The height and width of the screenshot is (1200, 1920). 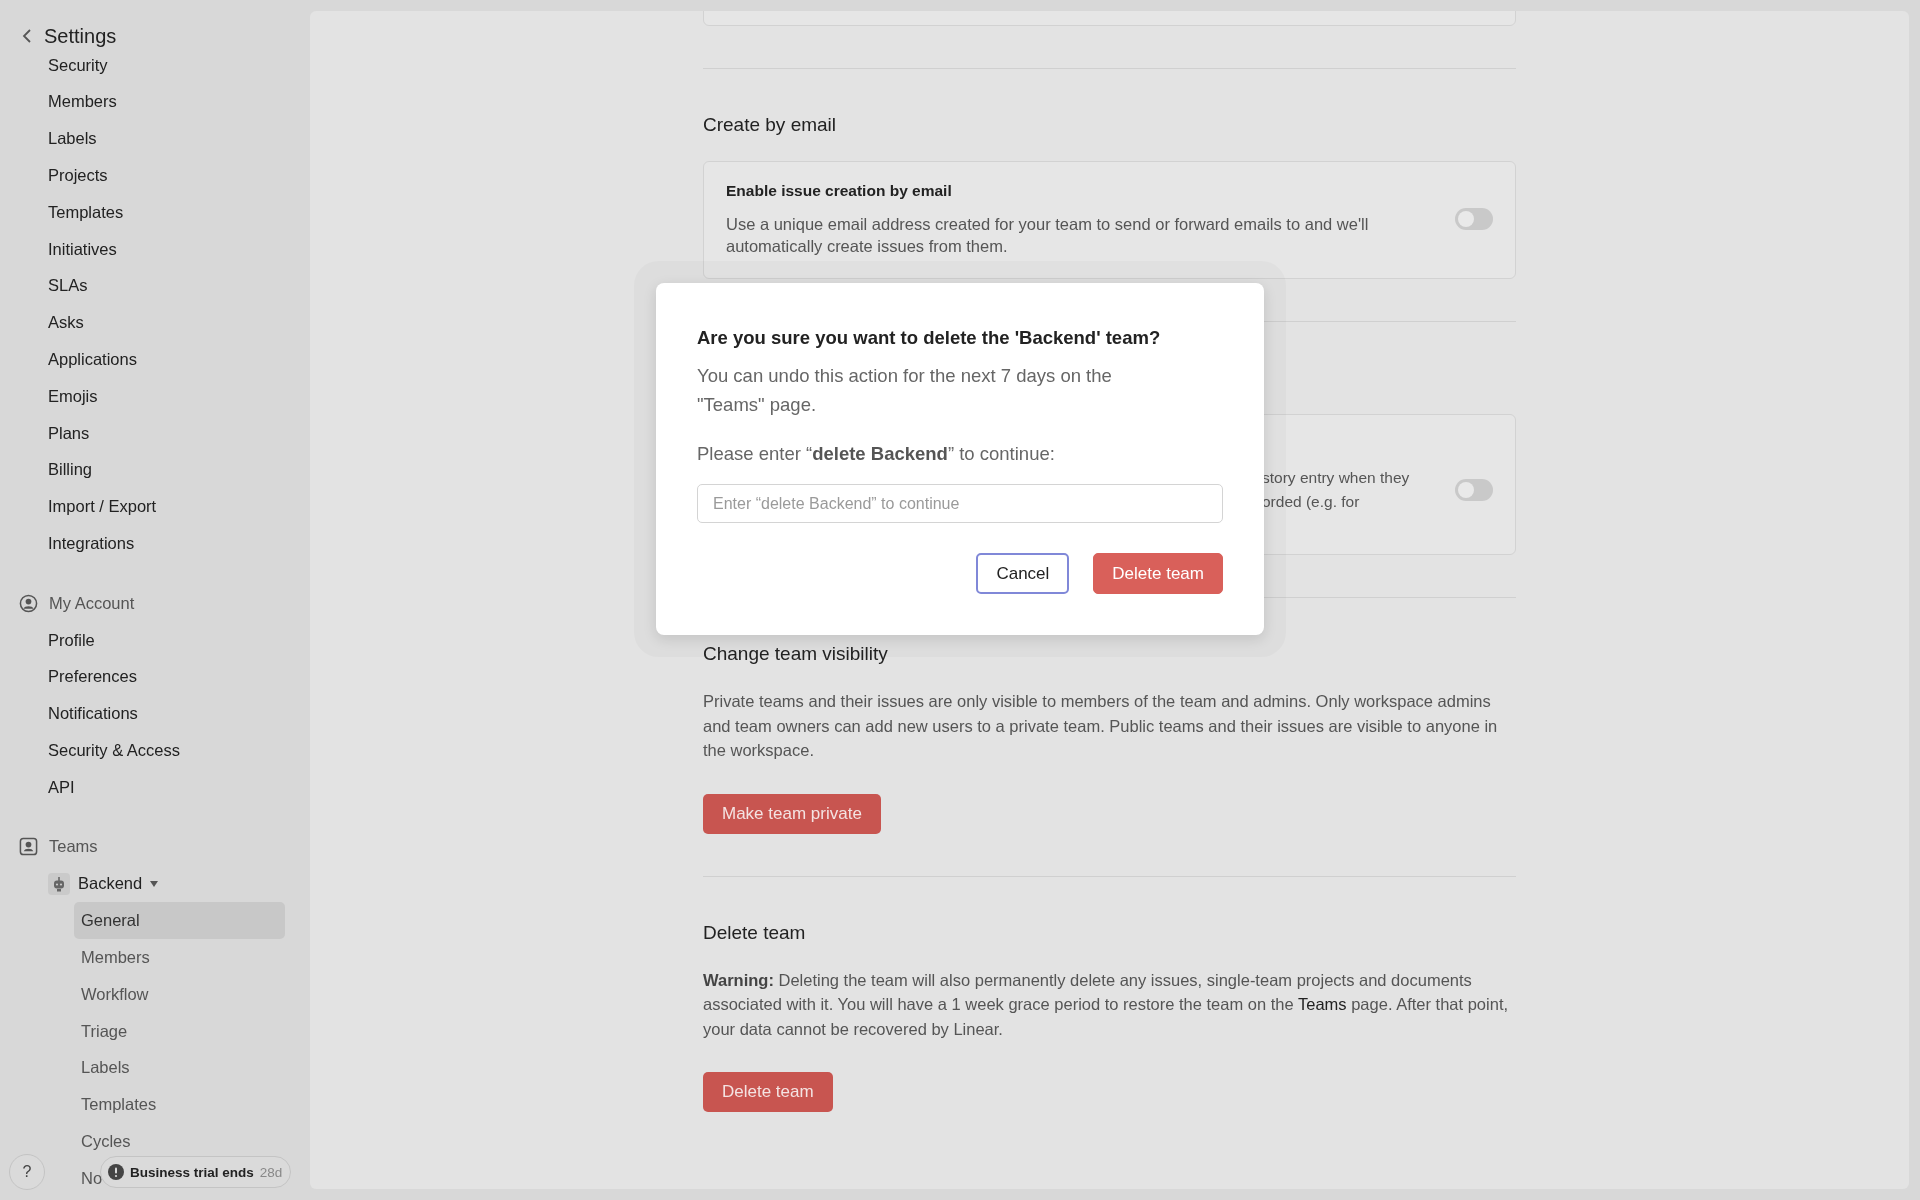 I want to click on sidebar-item: Security, so click(x=155, y=65).